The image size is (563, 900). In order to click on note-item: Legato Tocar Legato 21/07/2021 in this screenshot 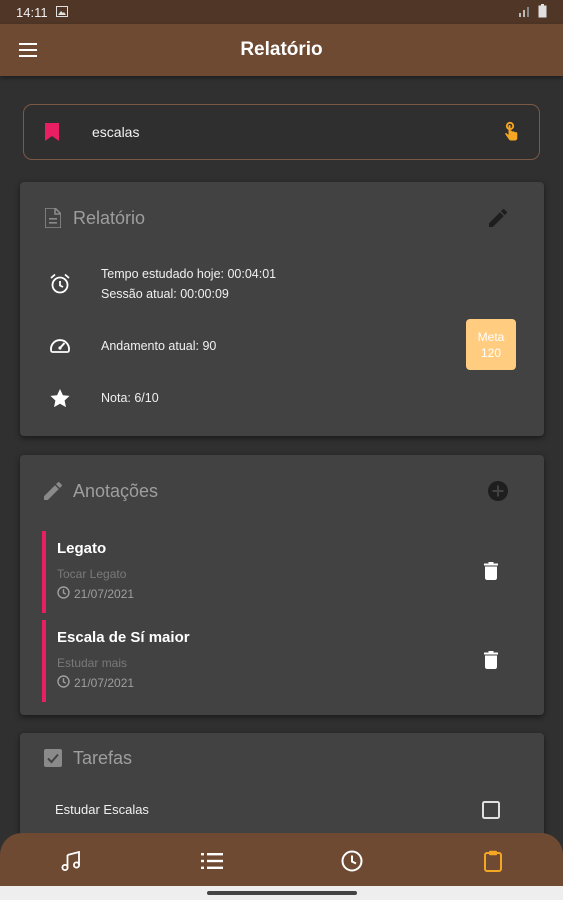, I will do `click(282, 572)`.